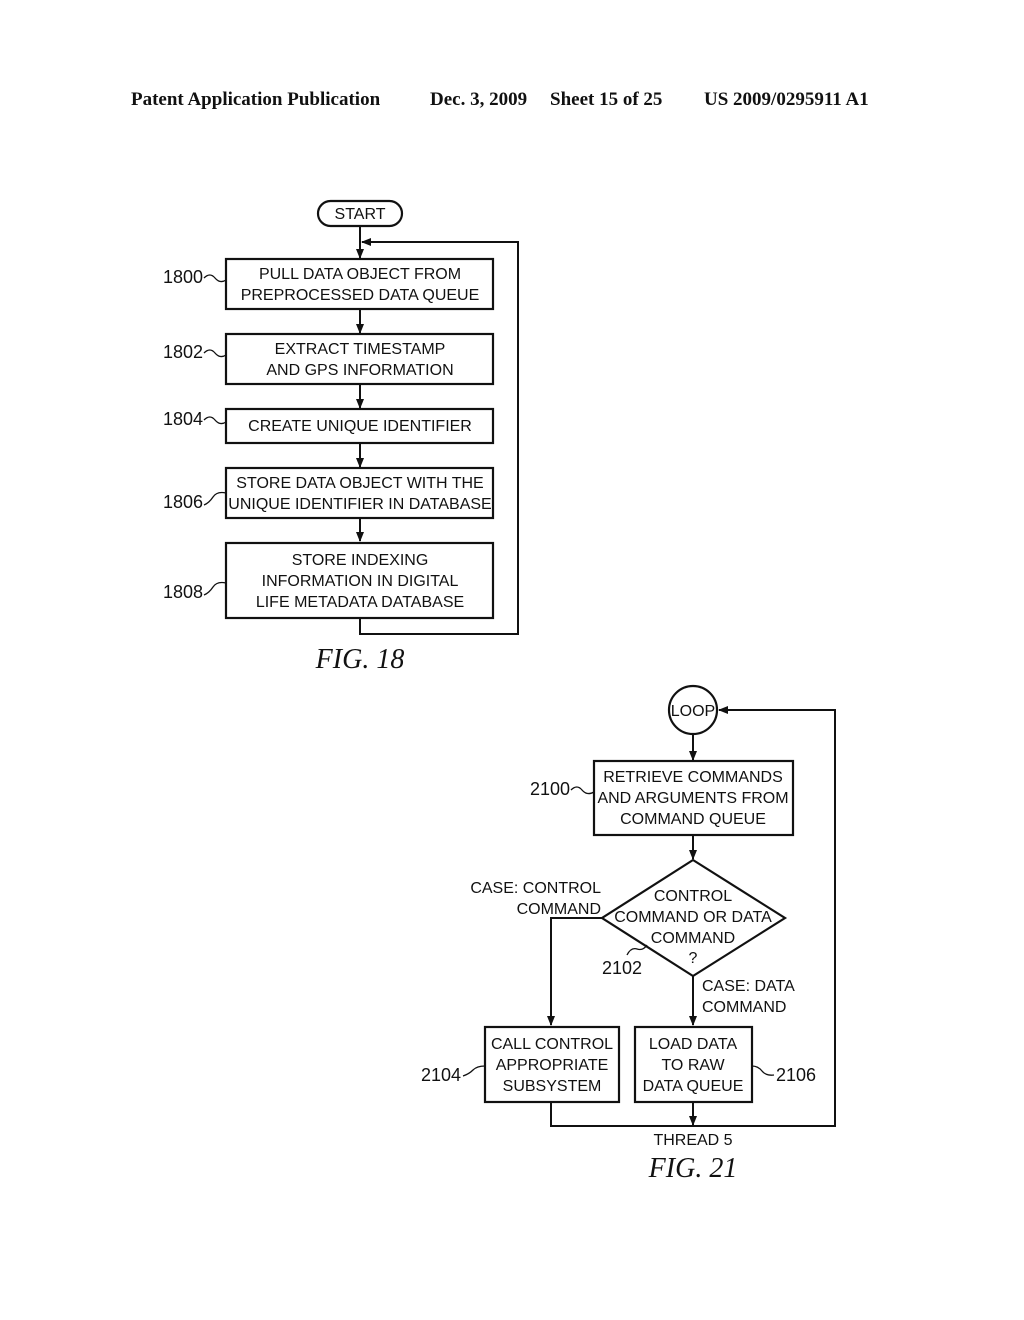  Describe the element at coordinates (359, 370) in the screenshot. I see `step-text-line: AND GPS INFORMATION` at that location.